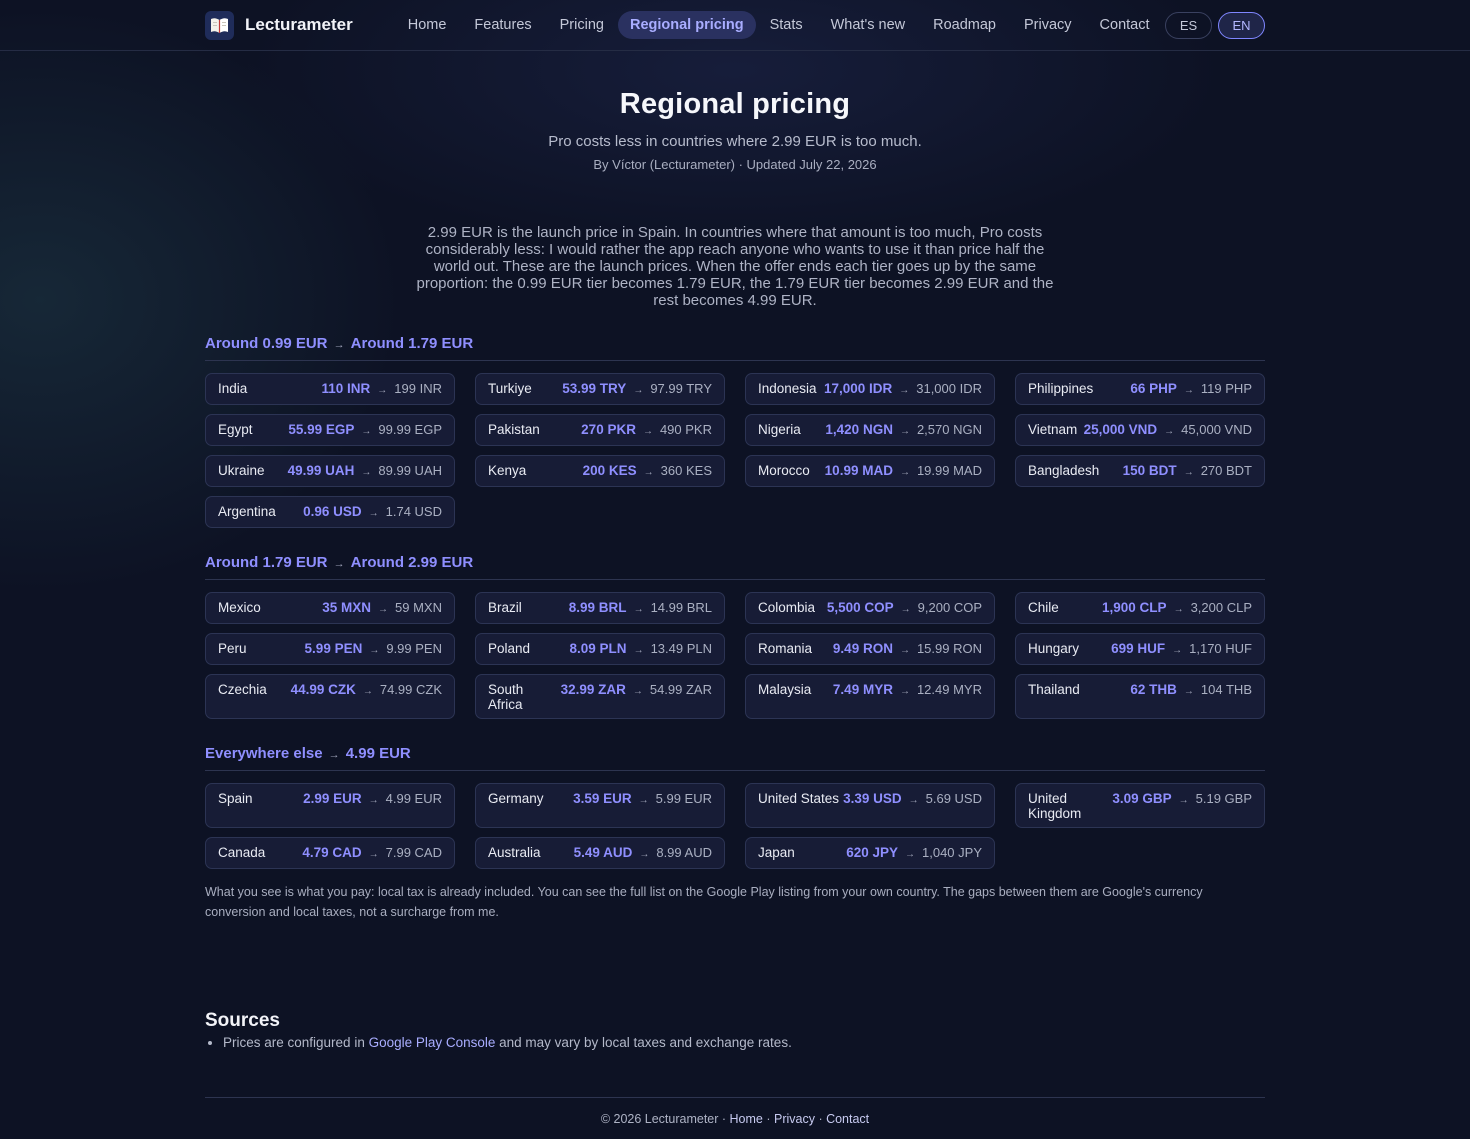  What do you see at coordinates (1223, 798) in the screenshot?
I see `regular-price: 5.19 GBP` at bounding box center [1223, 798].